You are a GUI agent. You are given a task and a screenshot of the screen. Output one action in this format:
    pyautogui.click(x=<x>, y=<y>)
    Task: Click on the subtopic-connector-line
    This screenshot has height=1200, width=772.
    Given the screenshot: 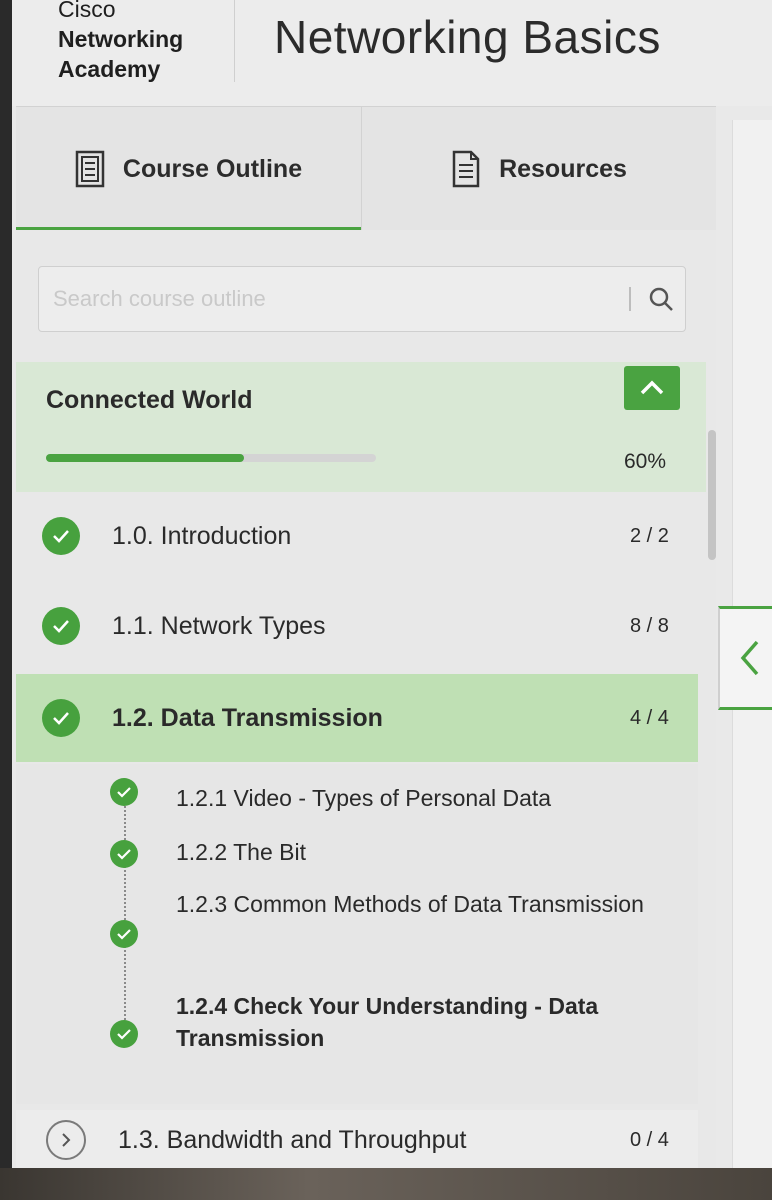 What is the action you would take?
    pyautogui.click(x=125, y=919)
    